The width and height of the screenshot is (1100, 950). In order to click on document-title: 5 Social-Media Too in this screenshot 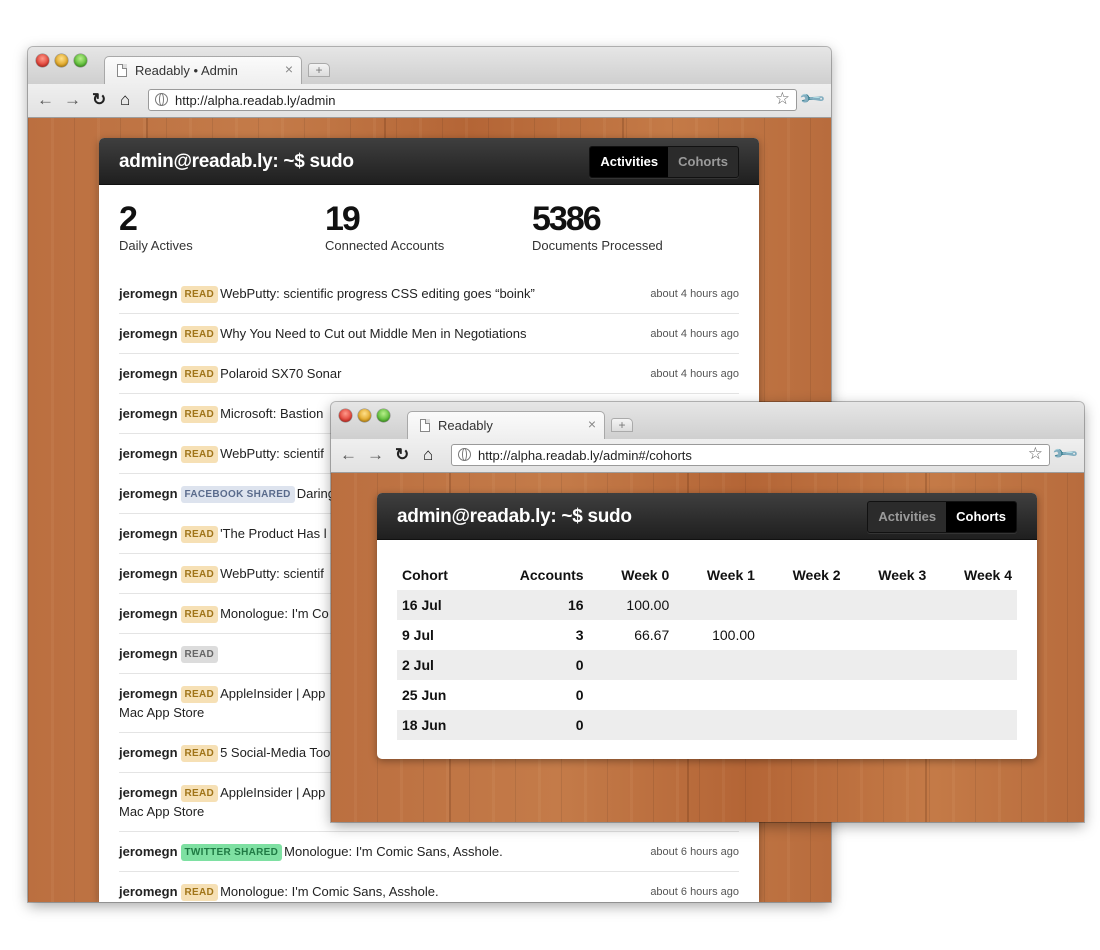, I will do `click(275, 752)`.